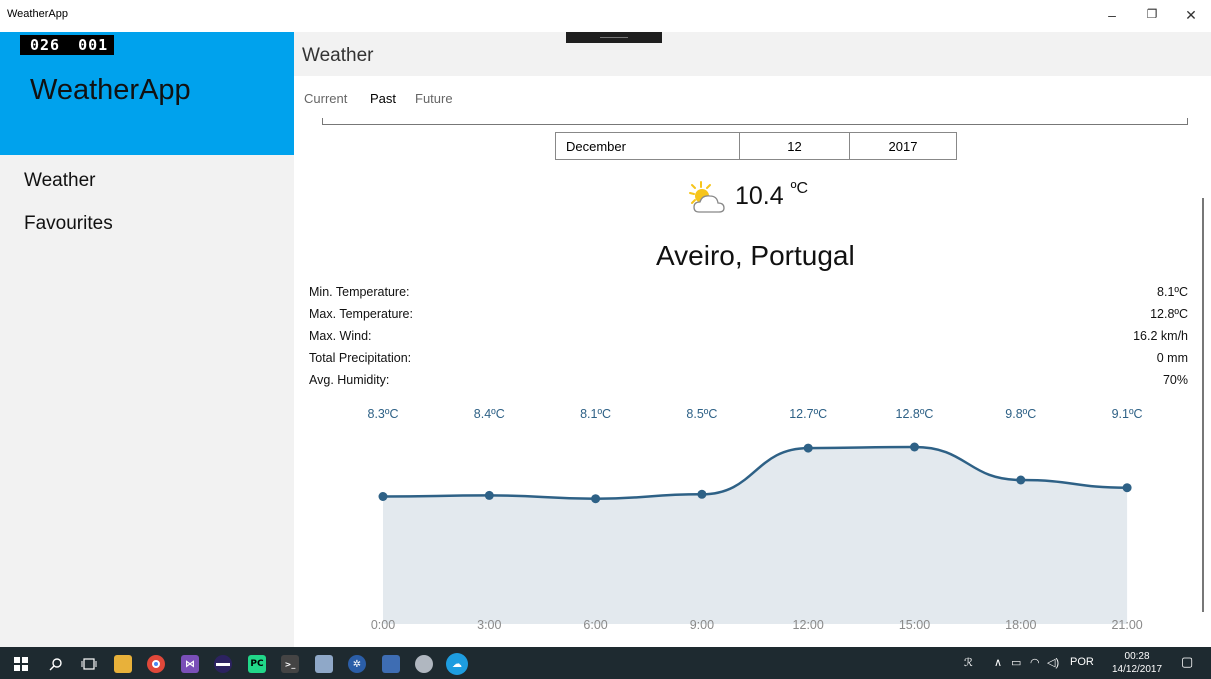 Image resolution: width=1211 pixels, height=679 pixels. What do you see at coordinates (361, 314) in the screenshot?
I see `stat-label: Max. Temperature:` at bounding box center [361, 314].